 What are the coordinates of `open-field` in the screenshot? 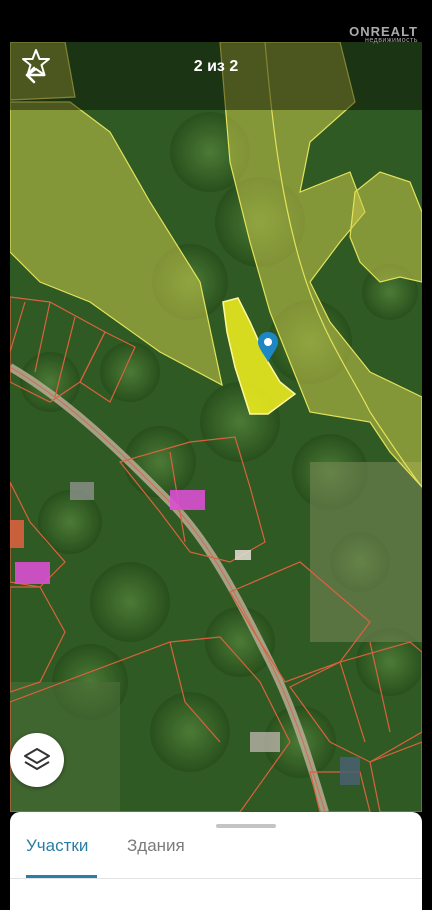 It's located at (366, 552).